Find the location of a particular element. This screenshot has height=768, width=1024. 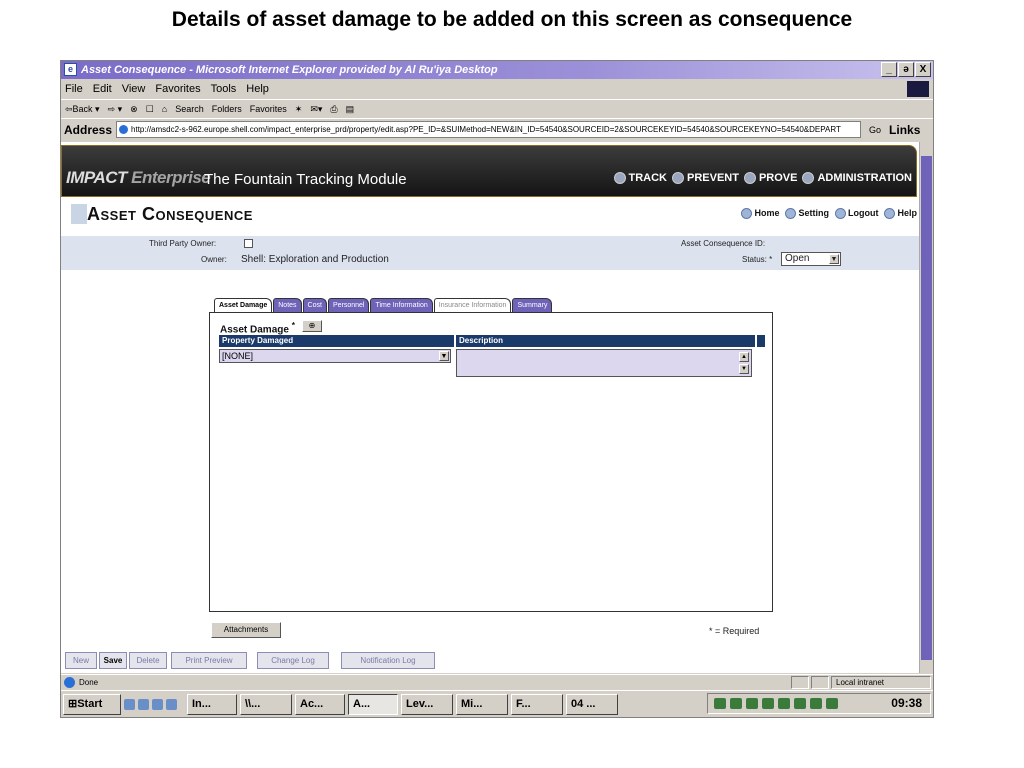

system-tray: 09:38 is located at coordinates (819, 703).